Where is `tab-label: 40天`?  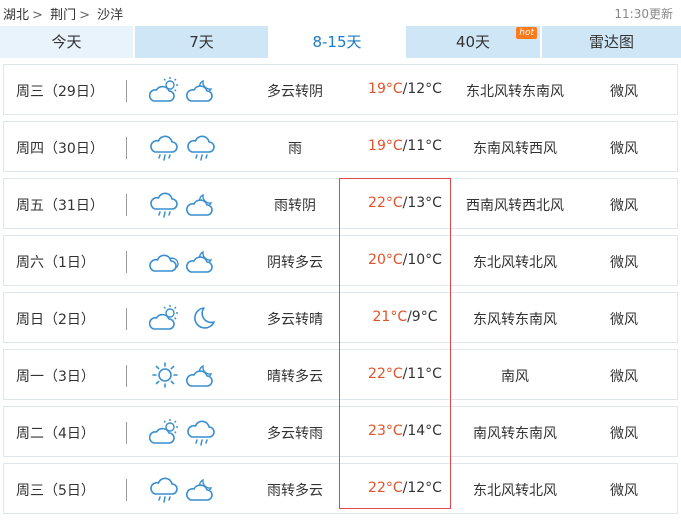
tab-label: 40天 is located at coordinates (473, 42).